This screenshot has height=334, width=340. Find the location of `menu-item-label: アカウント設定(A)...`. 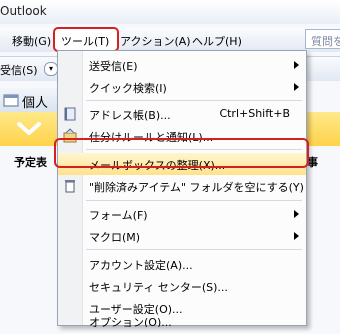

menu-item-label: アカウント設定(A)... is located at coordinates (141, 265).